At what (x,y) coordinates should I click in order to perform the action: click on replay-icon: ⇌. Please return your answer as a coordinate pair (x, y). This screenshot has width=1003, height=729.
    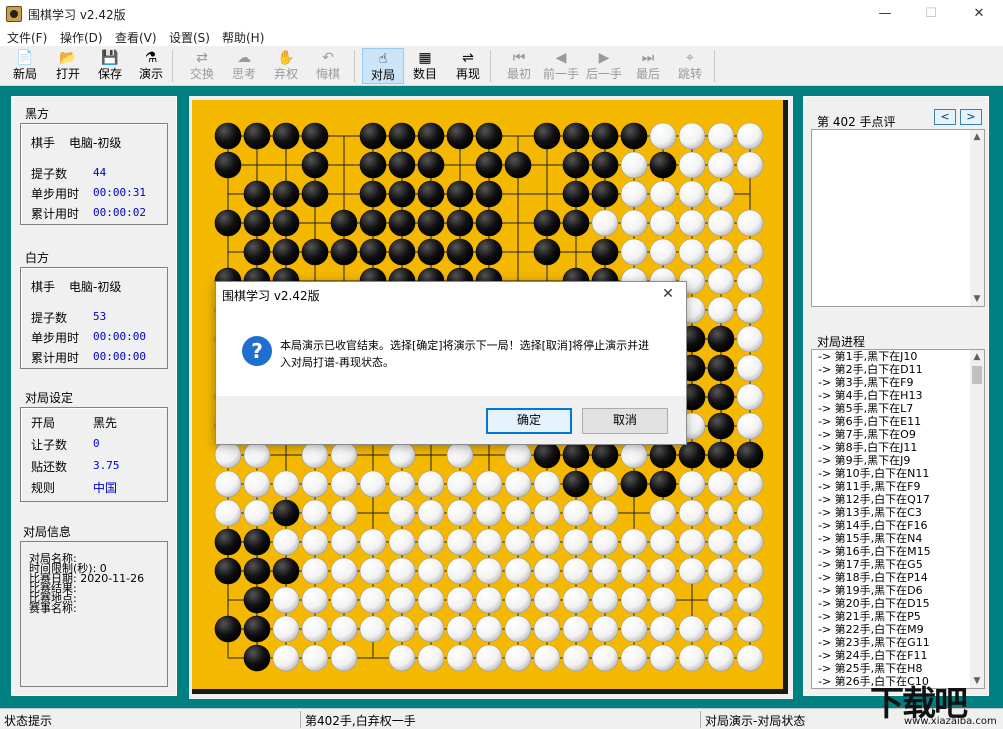
    Looking at the image, I should click on (468, 58).